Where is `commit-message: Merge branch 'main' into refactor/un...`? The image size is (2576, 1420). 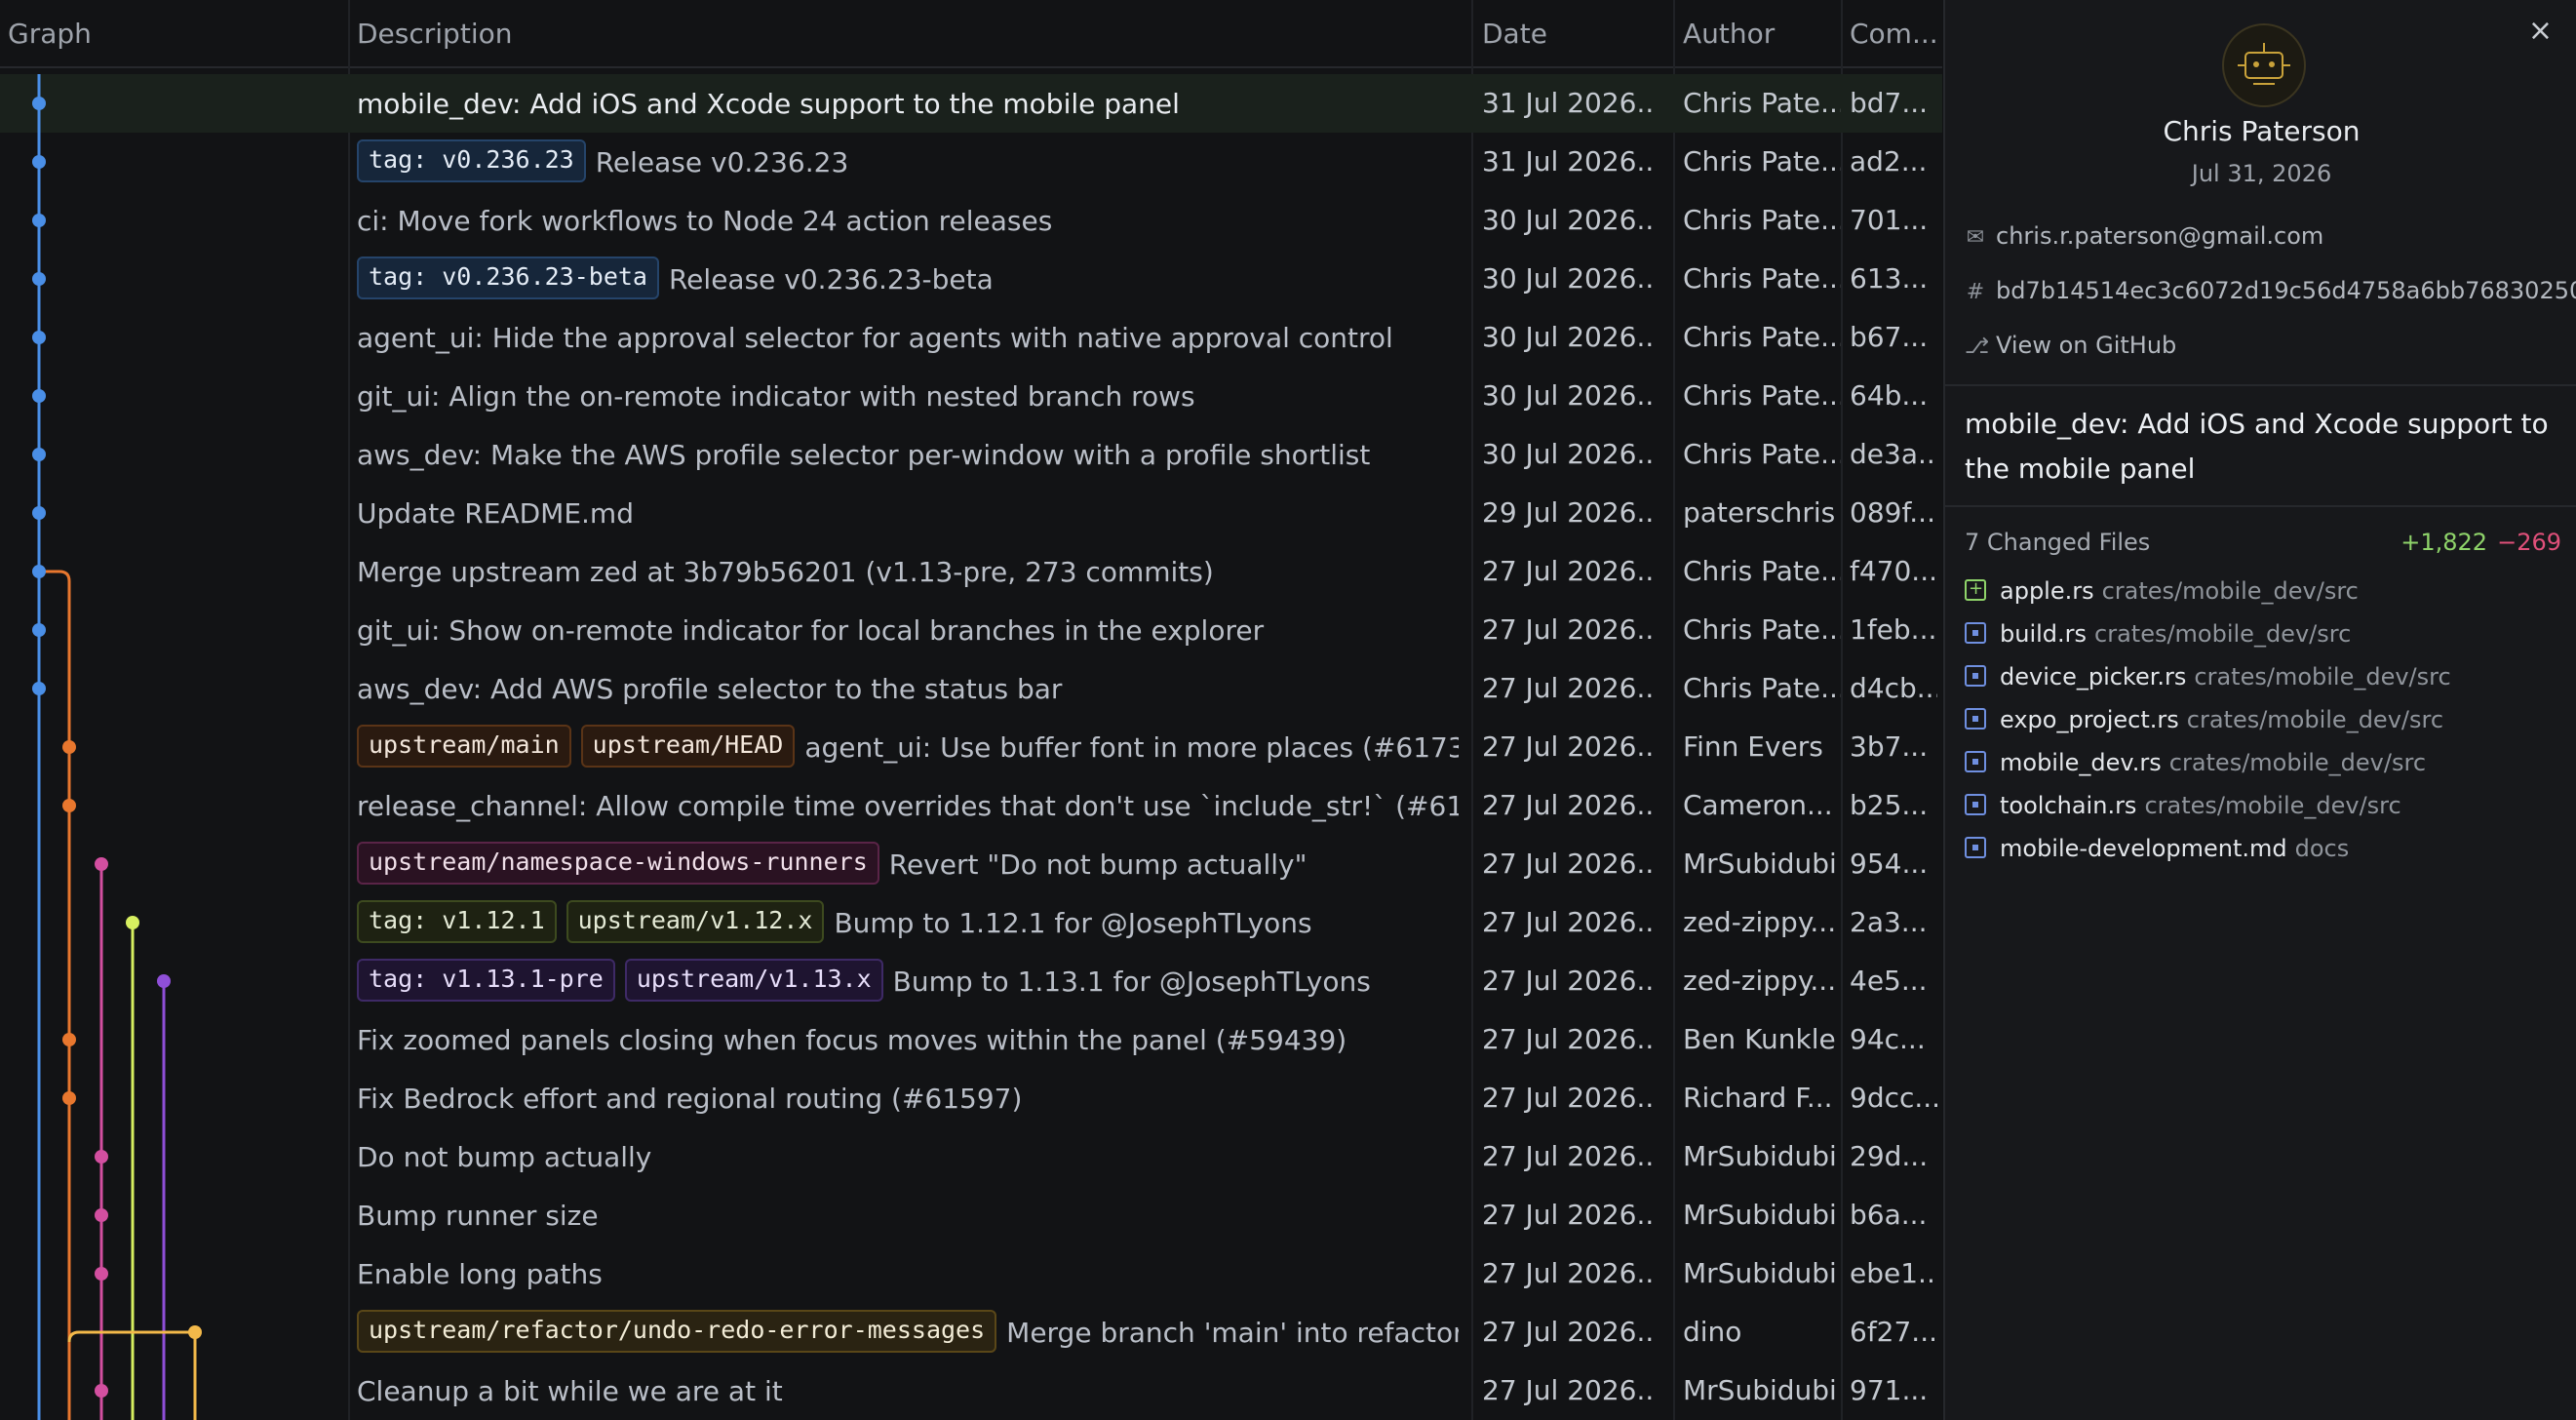
commit-message: Merge branch 'main' into refactor/un... is located at coordinates (1232, 1333).